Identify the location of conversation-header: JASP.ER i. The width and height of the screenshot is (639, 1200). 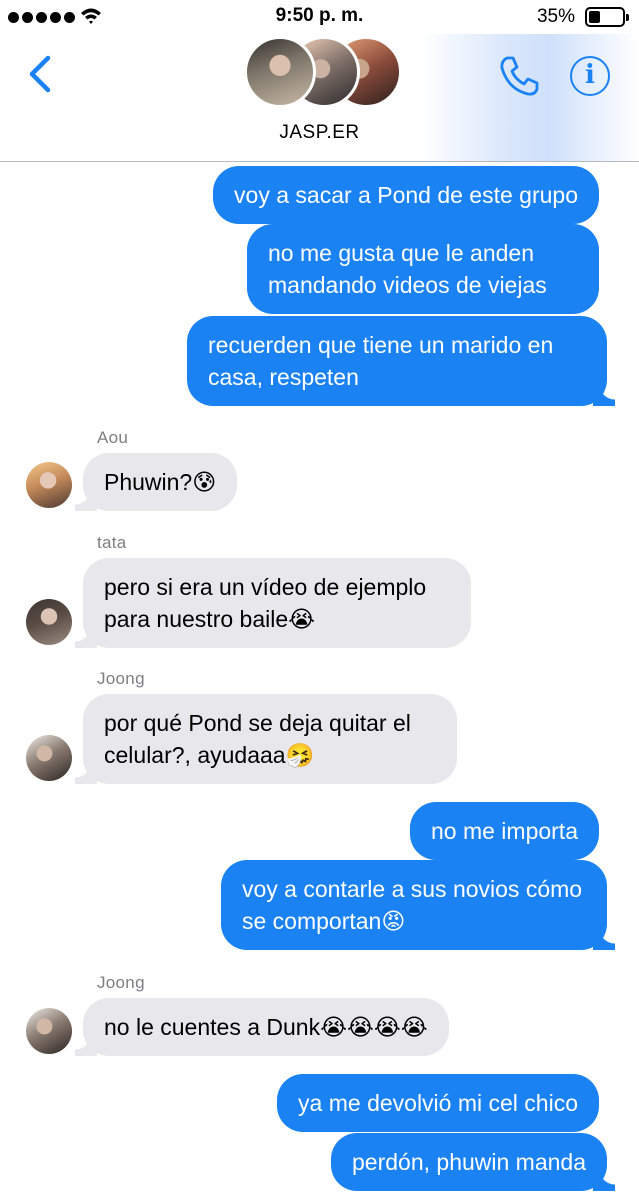
(319, 98).